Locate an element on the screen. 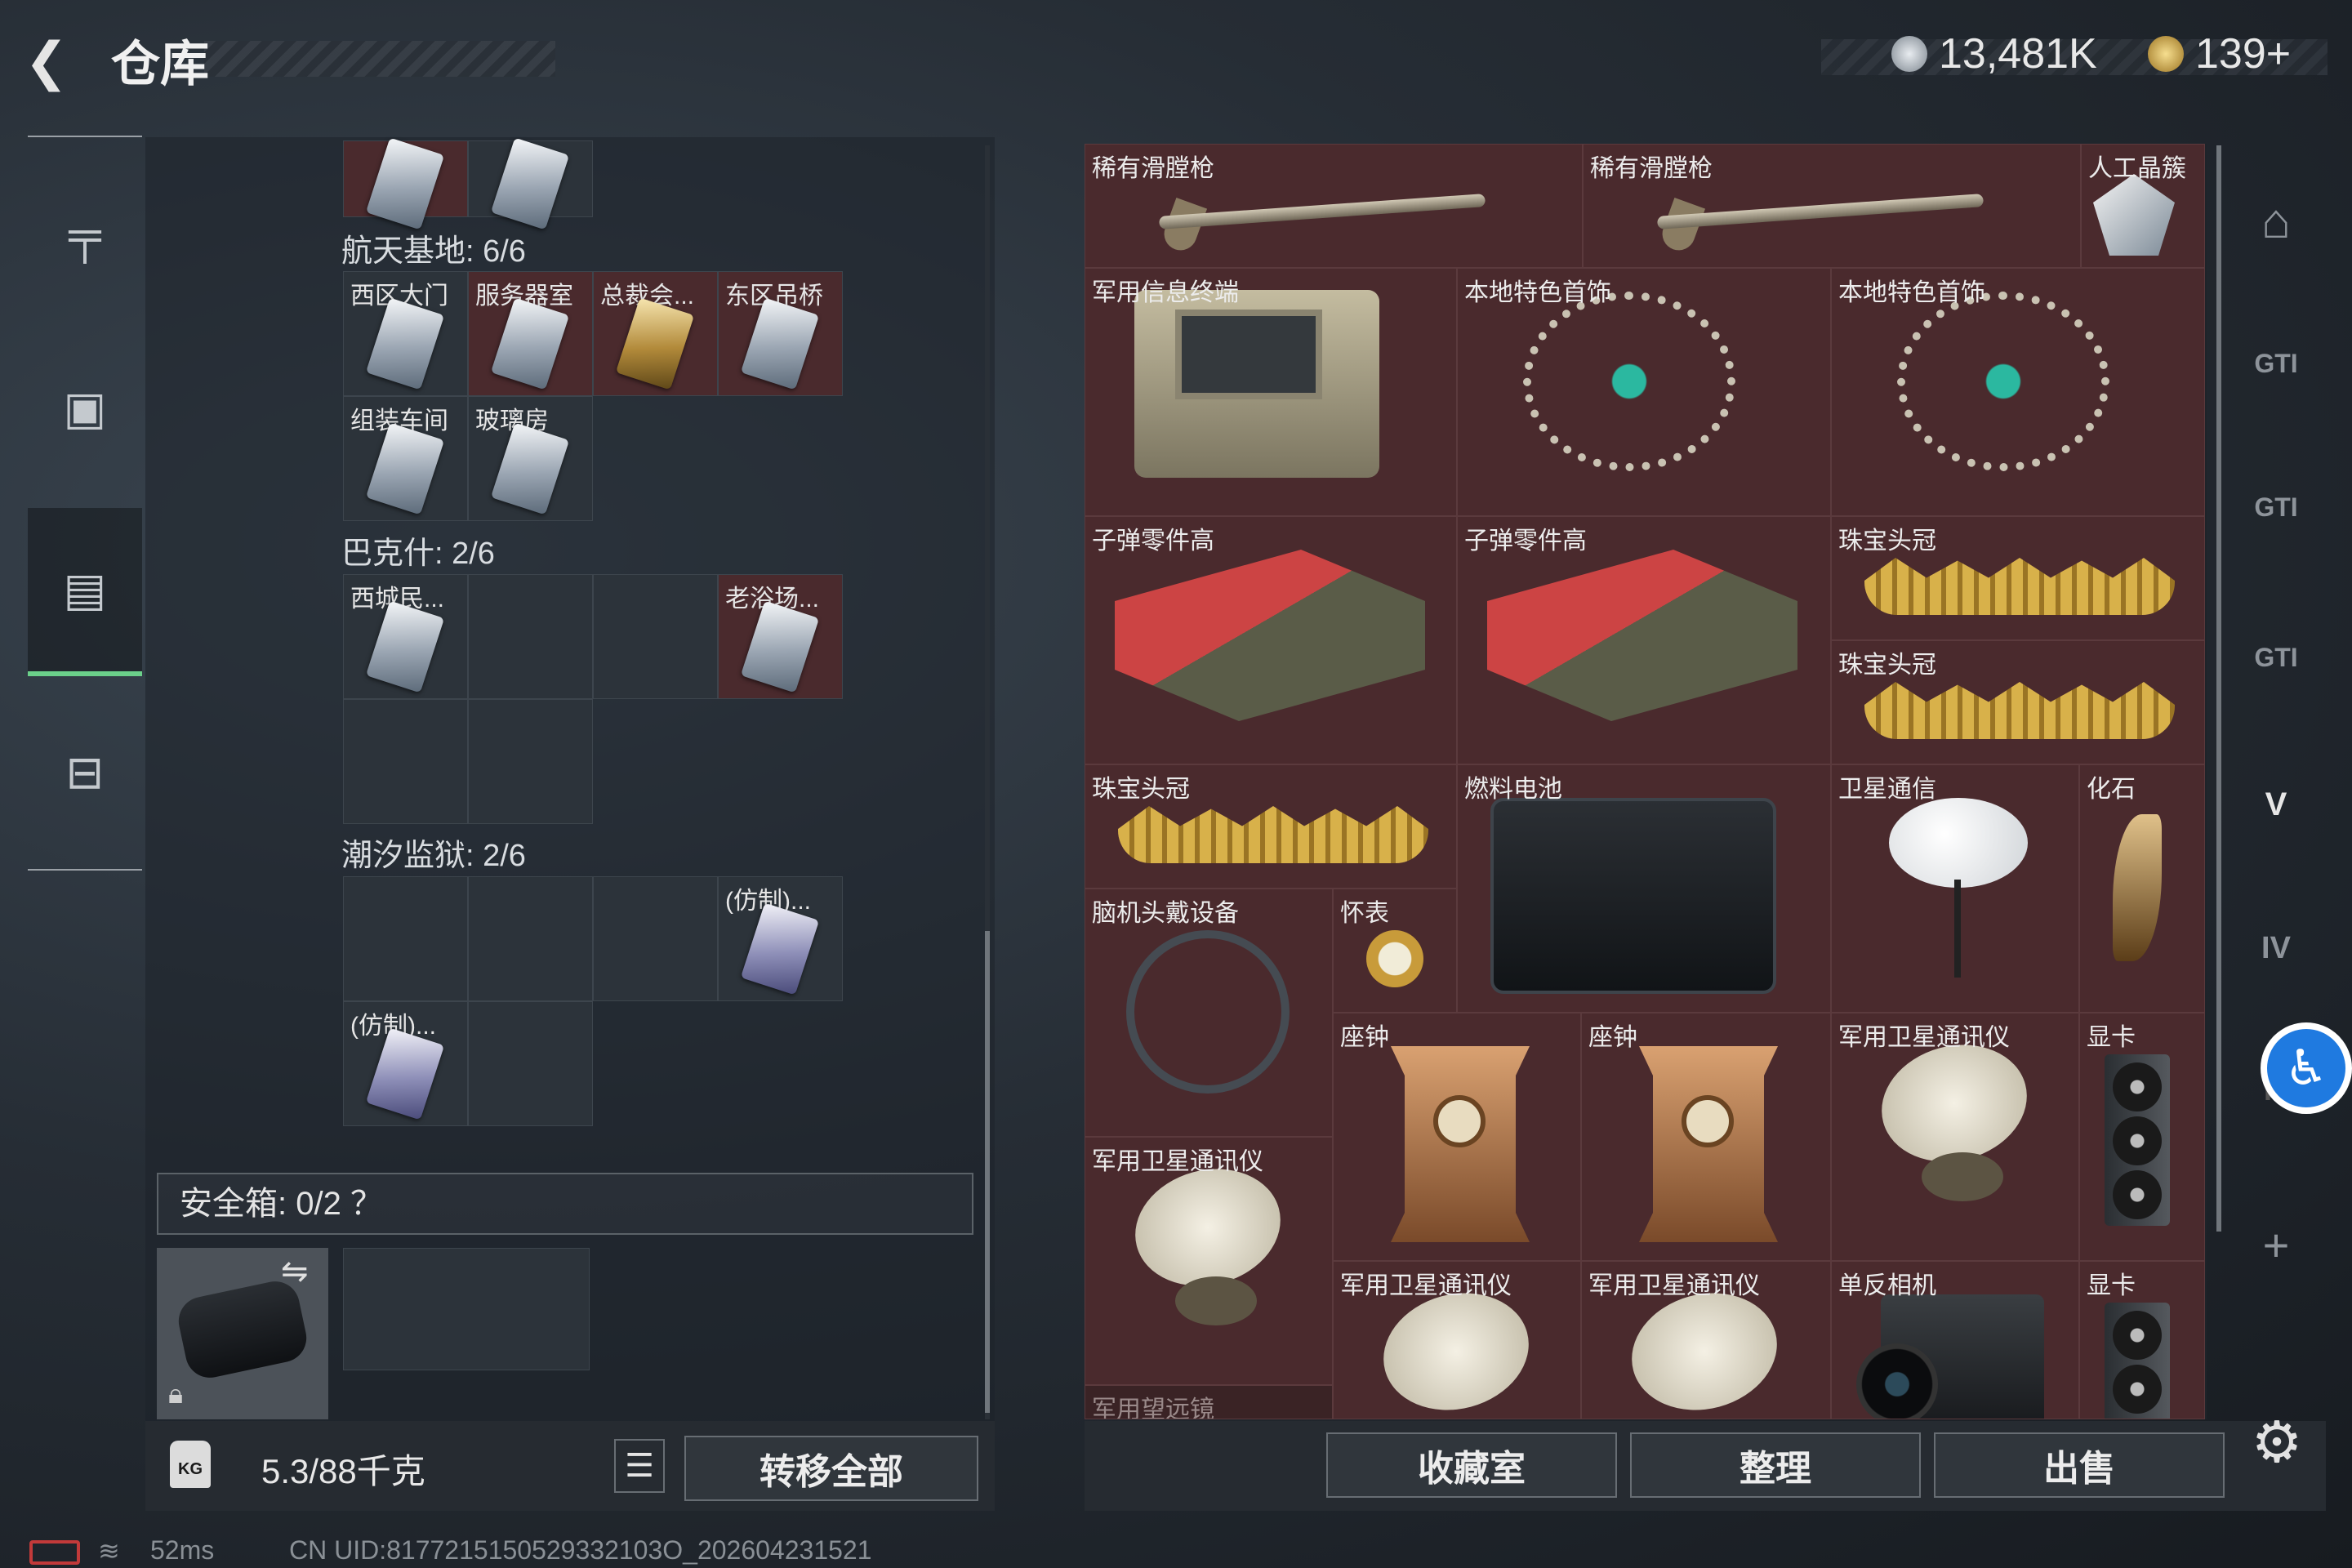 The height and width of the screenshot is (1568, 2352). stash-cell: 东区吊桥 is located at coordinates (780, 333).